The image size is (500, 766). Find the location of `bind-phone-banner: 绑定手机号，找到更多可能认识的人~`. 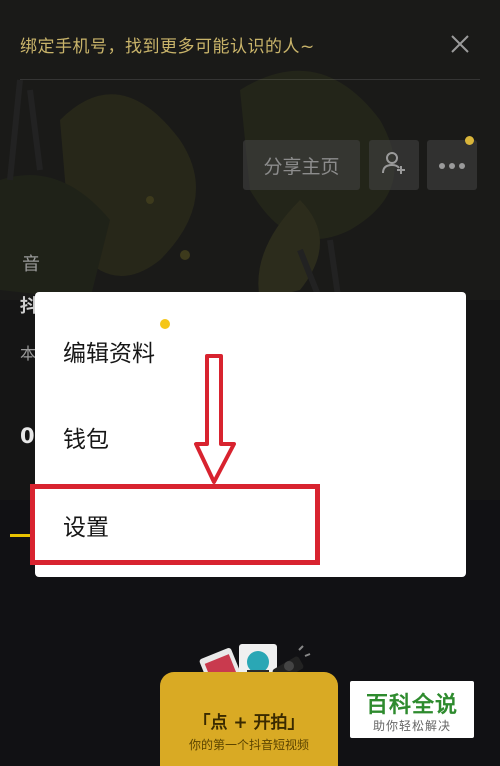

bind-phone-banner: 绑定手机号，找到更多可能认识的人~ is located at coordinates (250, 40).